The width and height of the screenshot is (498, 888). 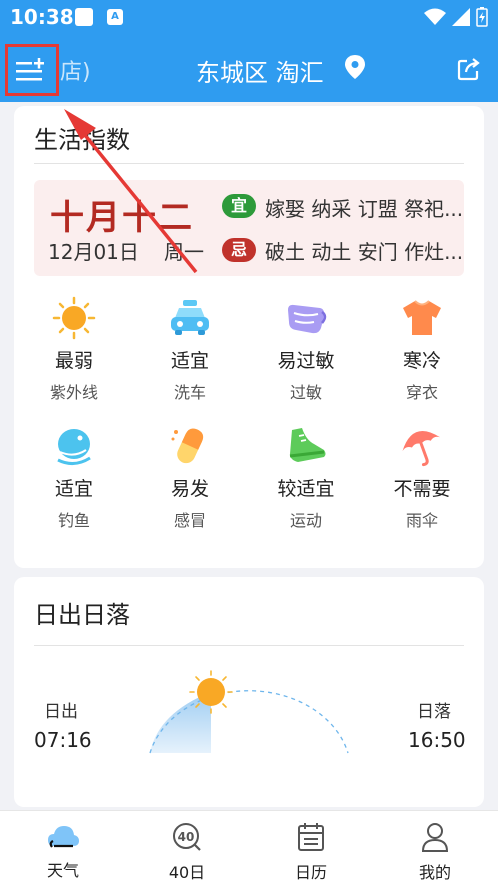 I want to click on life-index-title: 生活指数, so click(x=82, y=140).